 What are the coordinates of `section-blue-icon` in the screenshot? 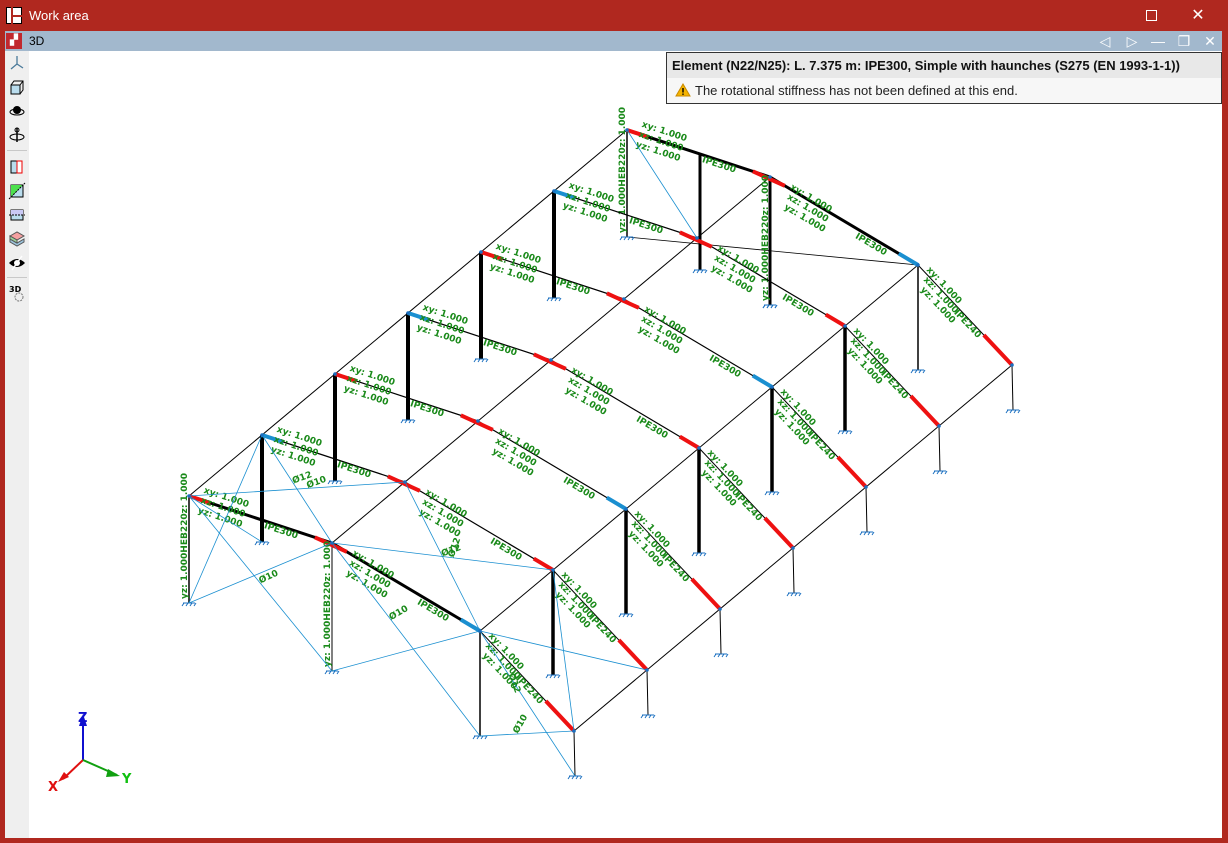 It's located at (17, 215).